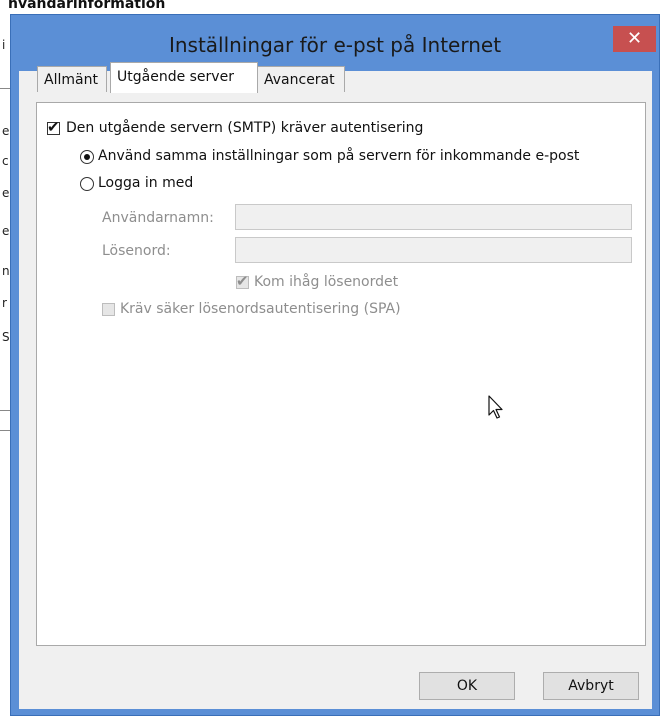  What do you see at coordinates (87, 184) in the screenshot?
I see `login-with-radio` at bounding box center [87, 184].